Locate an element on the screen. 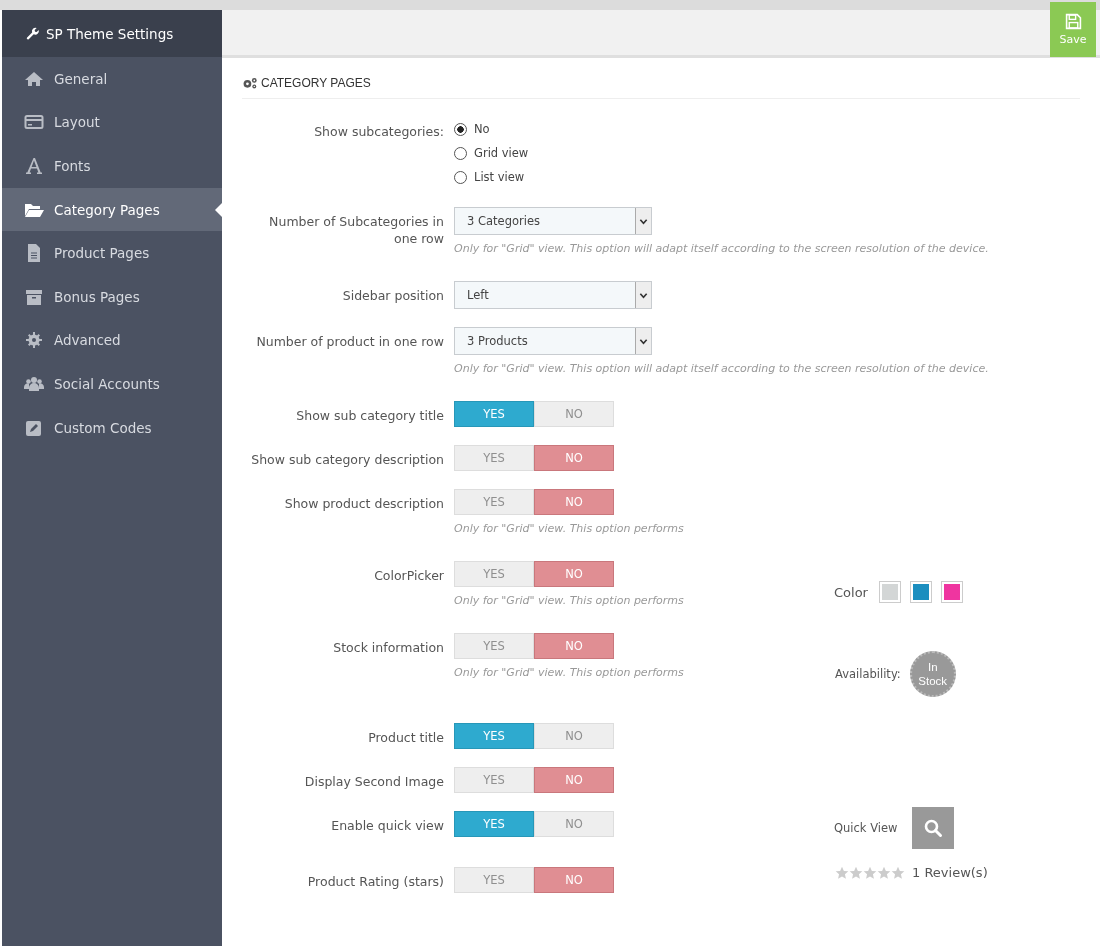  quick-view-label: Quick View is located at coordinates (866, 828).